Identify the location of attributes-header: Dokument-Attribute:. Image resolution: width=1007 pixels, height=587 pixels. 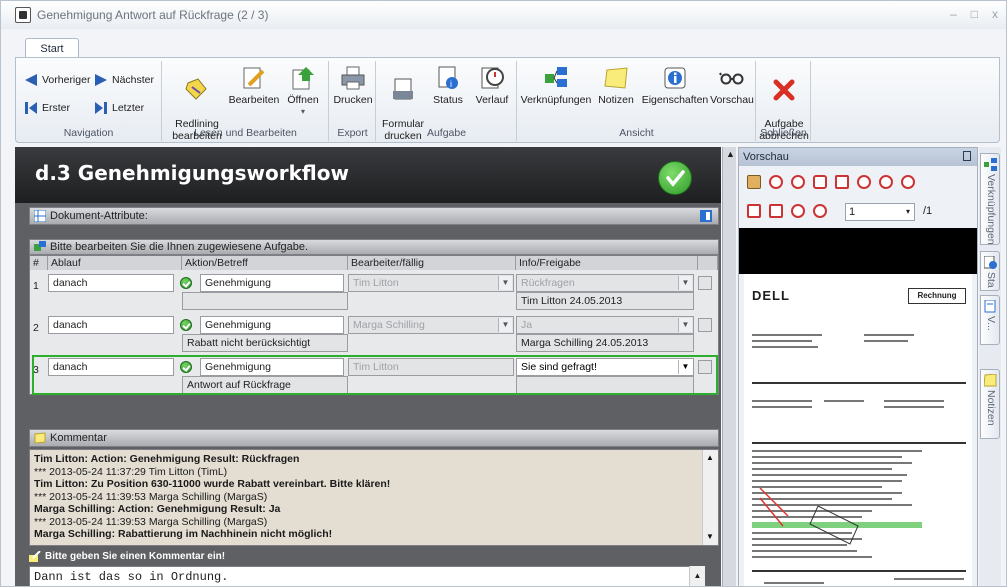
(374, 216).